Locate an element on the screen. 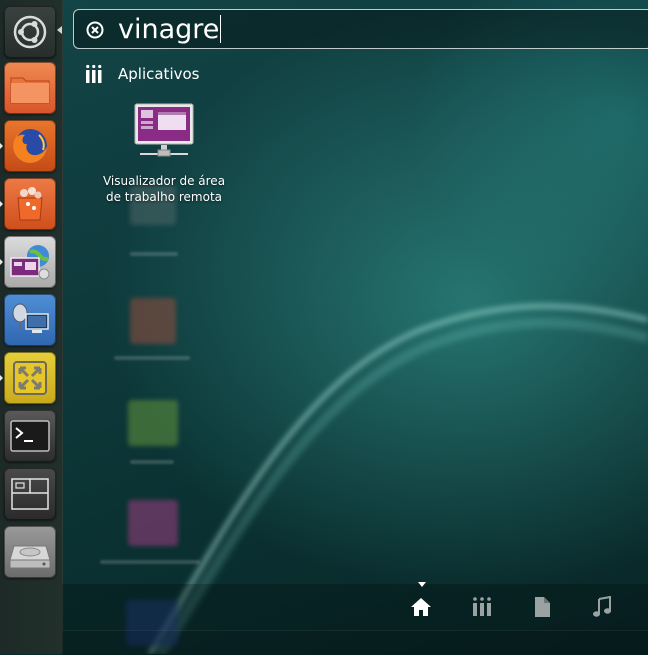 This screenshot has width=648, height=655. result-label: Visualizador de área de trabalho remota is located at coordinates (164, 189).